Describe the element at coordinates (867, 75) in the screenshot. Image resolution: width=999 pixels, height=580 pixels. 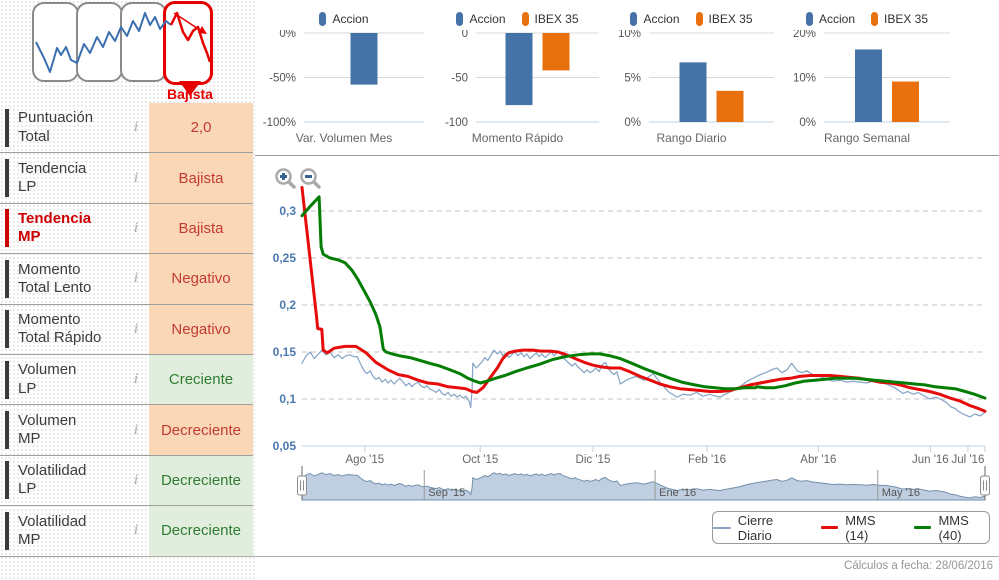
I see `mini-chart-rango-semanal: Accion IBEX 35 20% 10% 0% Rango Semanal` at that location.